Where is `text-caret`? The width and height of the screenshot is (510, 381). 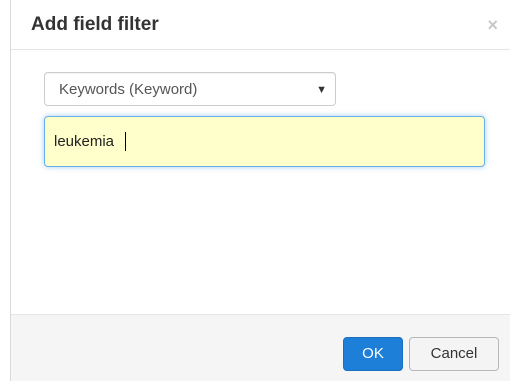
text-caret is located at coordinates (125, 141).